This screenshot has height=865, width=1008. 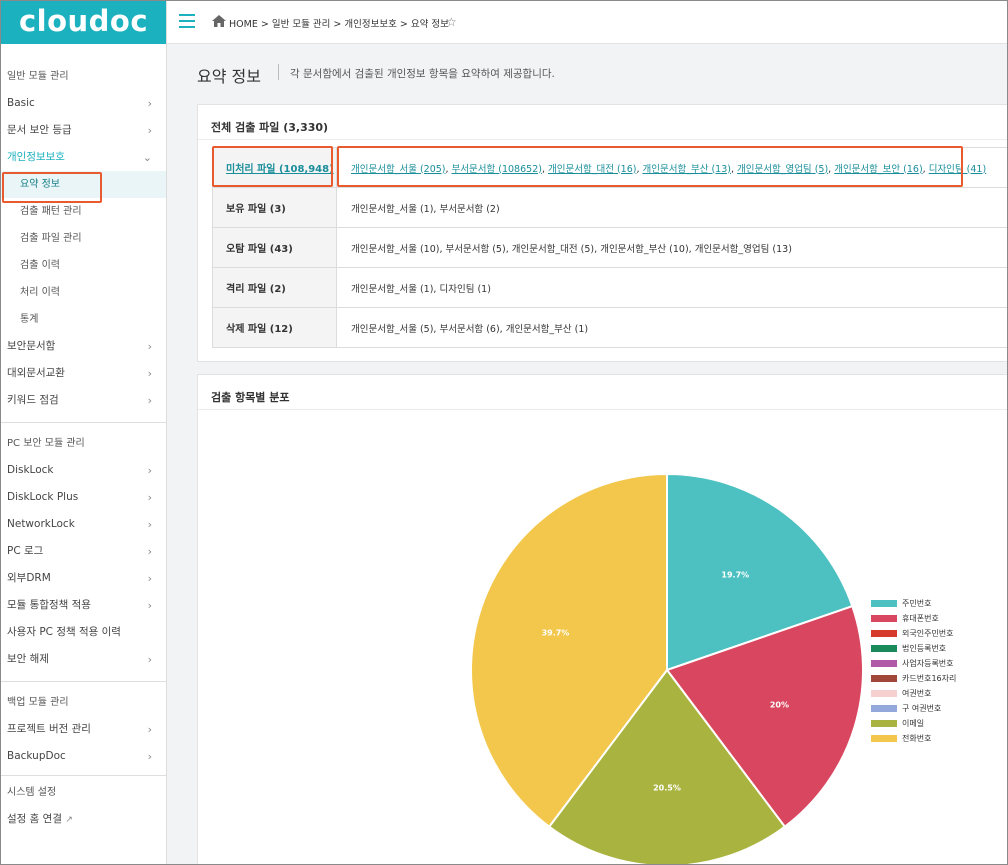 I want to click on legend-item: 법인등록번호, so click(x=913, y=650).